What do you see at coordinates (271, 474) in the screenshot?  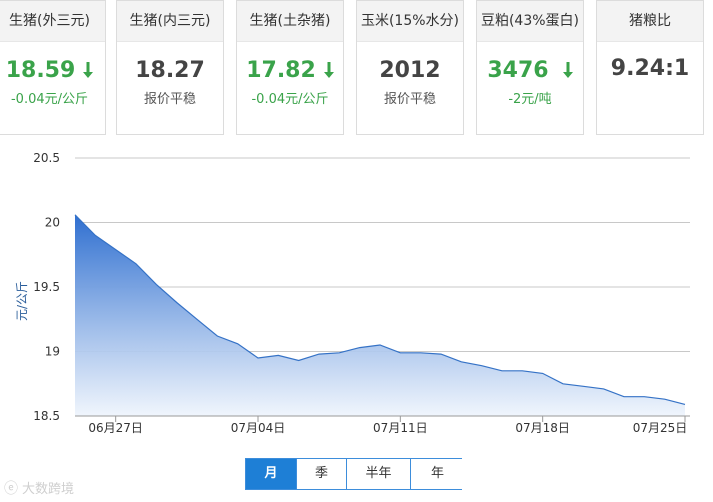 I see `tab-month: 月` at bounding box center [271, 474].